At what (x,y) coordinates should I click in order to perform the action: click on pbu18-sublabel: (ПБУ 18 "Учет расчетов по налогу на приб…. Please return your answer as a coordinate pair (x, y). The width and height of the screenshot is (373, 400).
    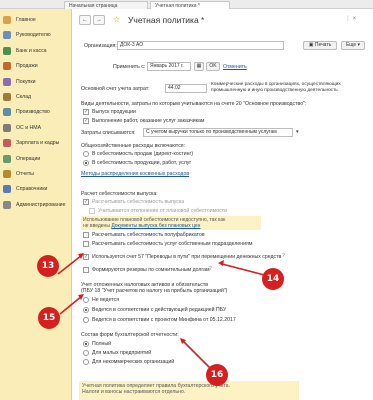
    Looking at the image, I should click on (154, 291).